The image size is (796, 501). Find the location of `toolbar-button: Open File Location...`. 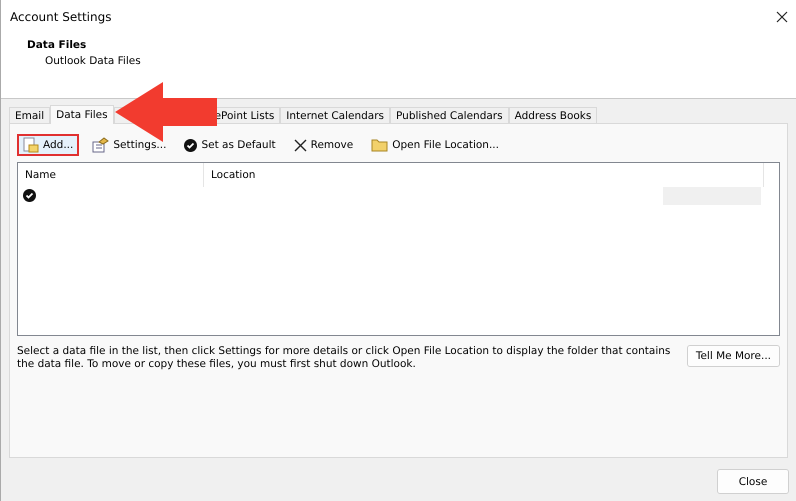

toolbar-button: Open File Location... is located at coordinates (435, 145).